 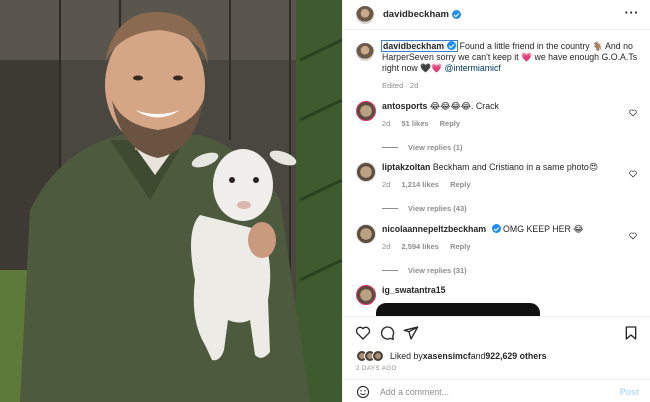 I want to click on comment-username: liptakzoltan, so click(x=406, y=167).